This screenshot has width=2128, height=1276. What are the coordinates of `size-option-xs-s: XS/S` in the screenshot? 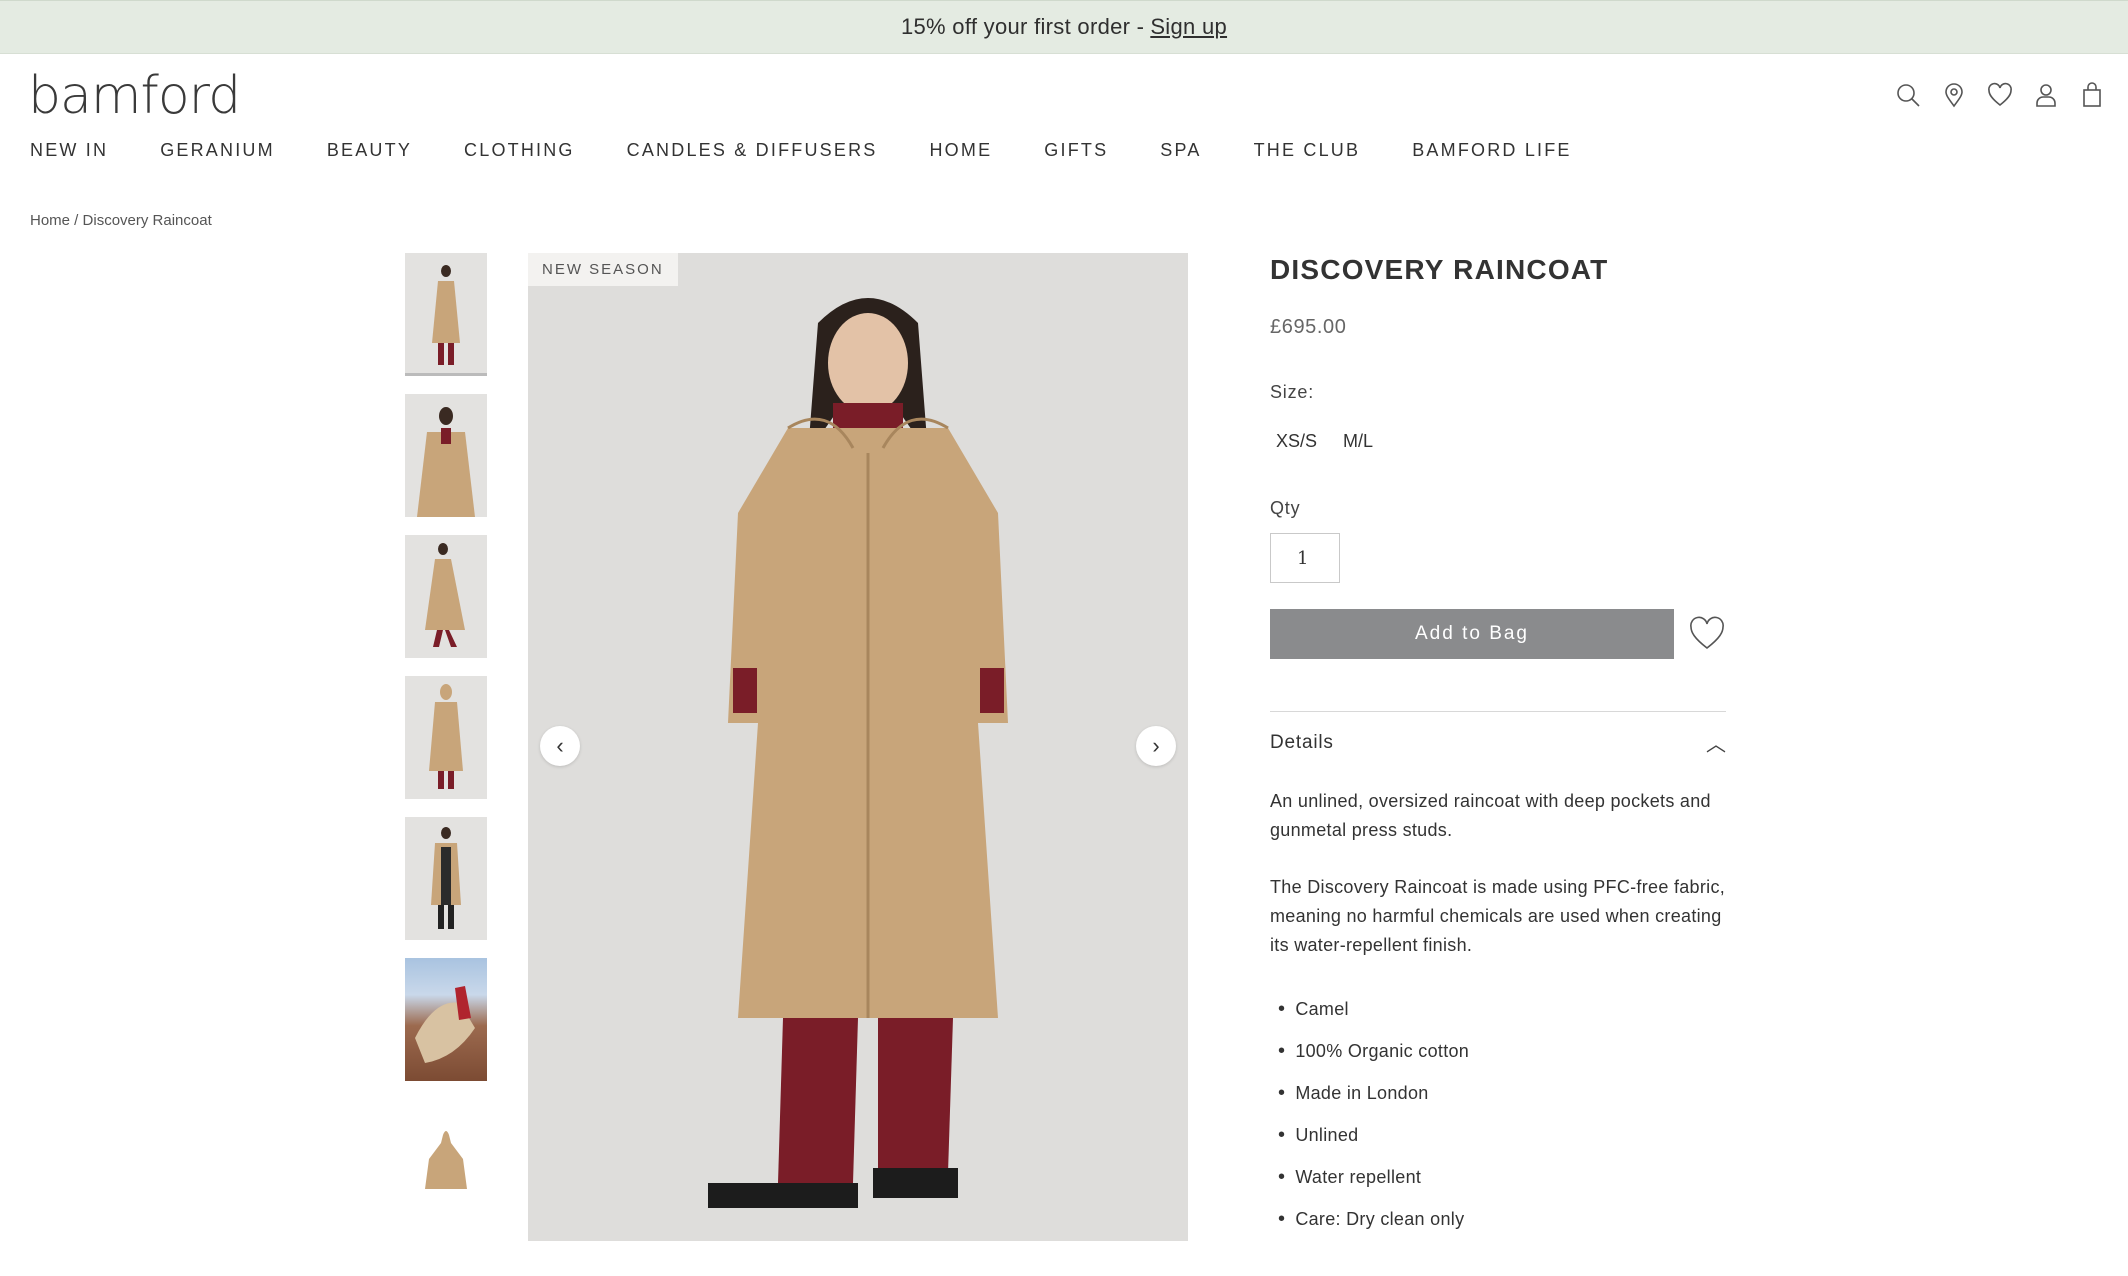 It's located at (1296, 441).